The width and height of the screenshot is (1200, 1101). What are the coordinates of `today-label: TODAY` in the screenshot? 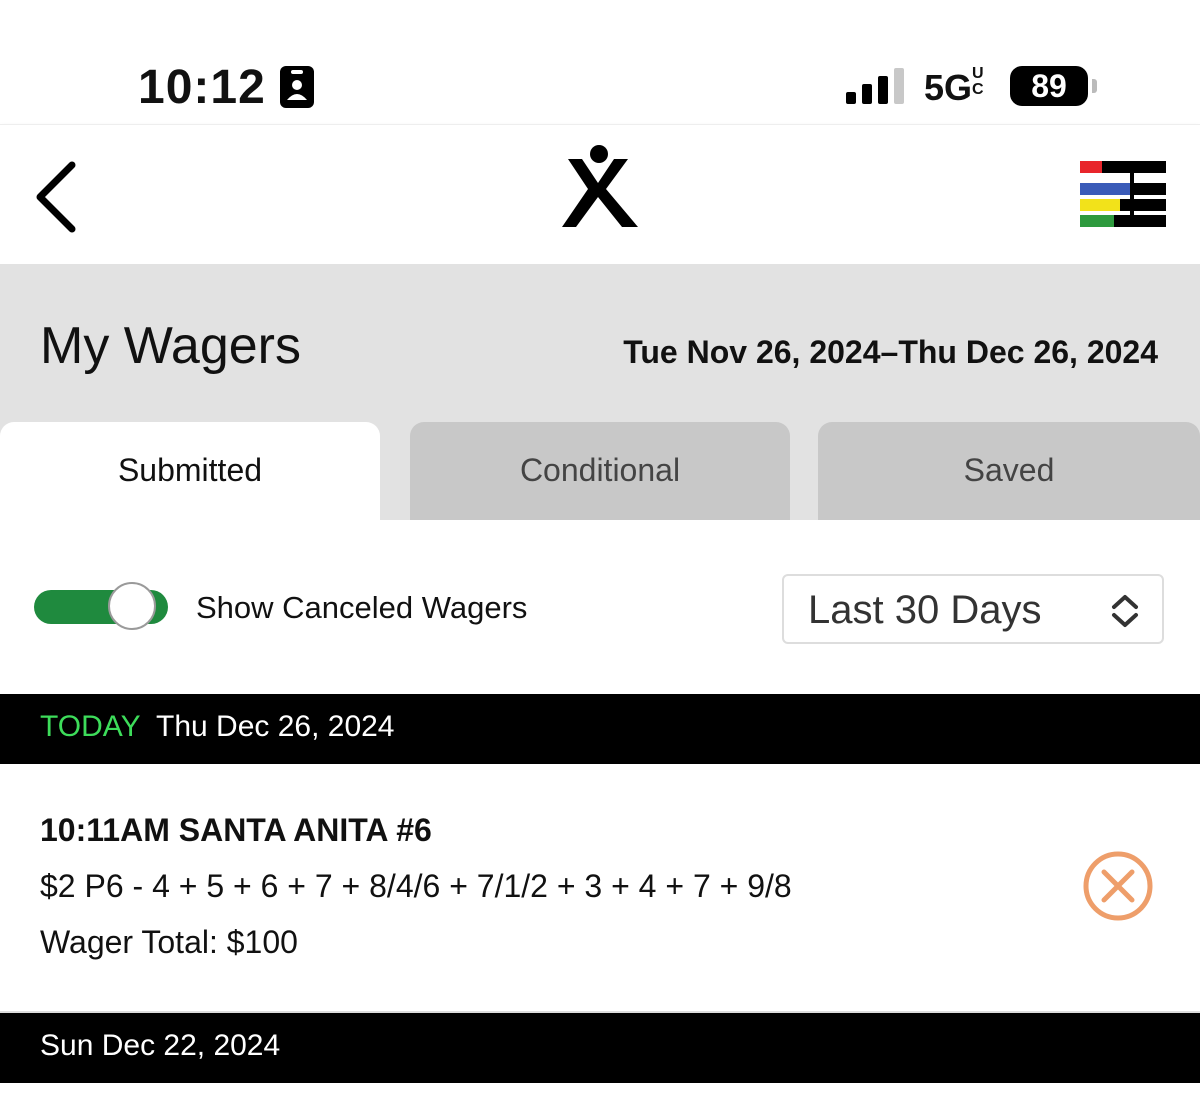 It's located at (90, 726).